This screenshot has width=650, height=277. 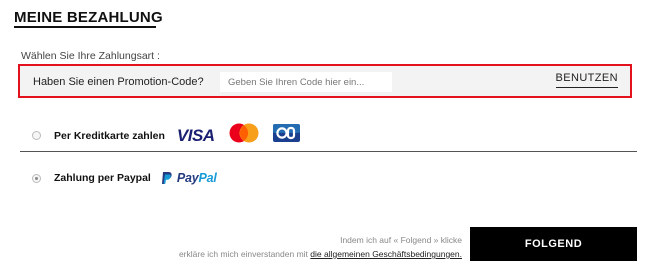 What do you see at coordinates (386, 254) in the screenshot?
I see `terms-link: die allgemeinen Geschäftsbedingungen.` at bounding box center [386, 254].